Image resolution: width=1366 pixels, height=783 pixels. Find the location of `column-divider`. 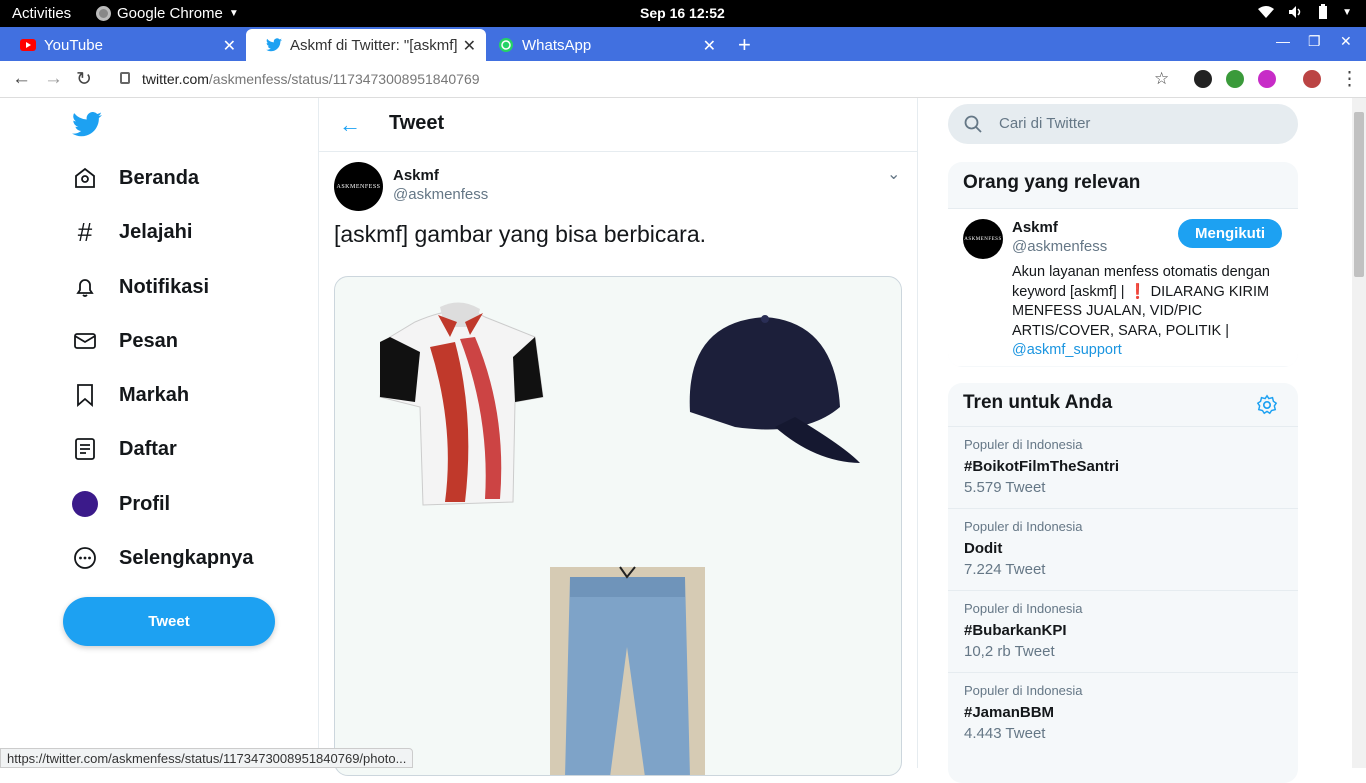

column-divider is located at coordinates (917, 433).